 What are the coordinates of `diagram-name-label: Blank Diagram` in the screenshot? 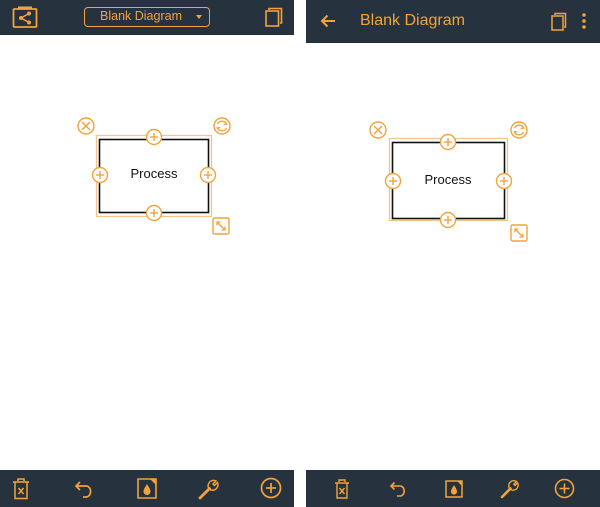 It's located at (141, 16).